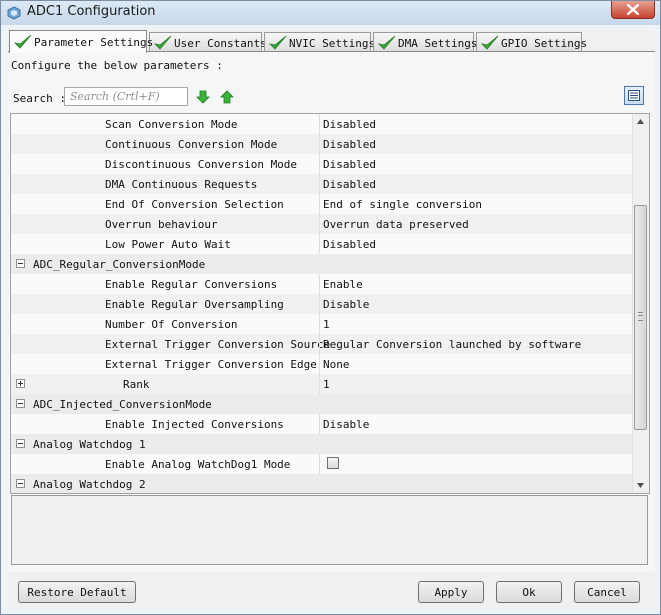 The width and height of the screenshot is (661, 615). Describe the element at coordinates (640, 317) in the screenshot. I see `scrollbar-thumb` at that location.